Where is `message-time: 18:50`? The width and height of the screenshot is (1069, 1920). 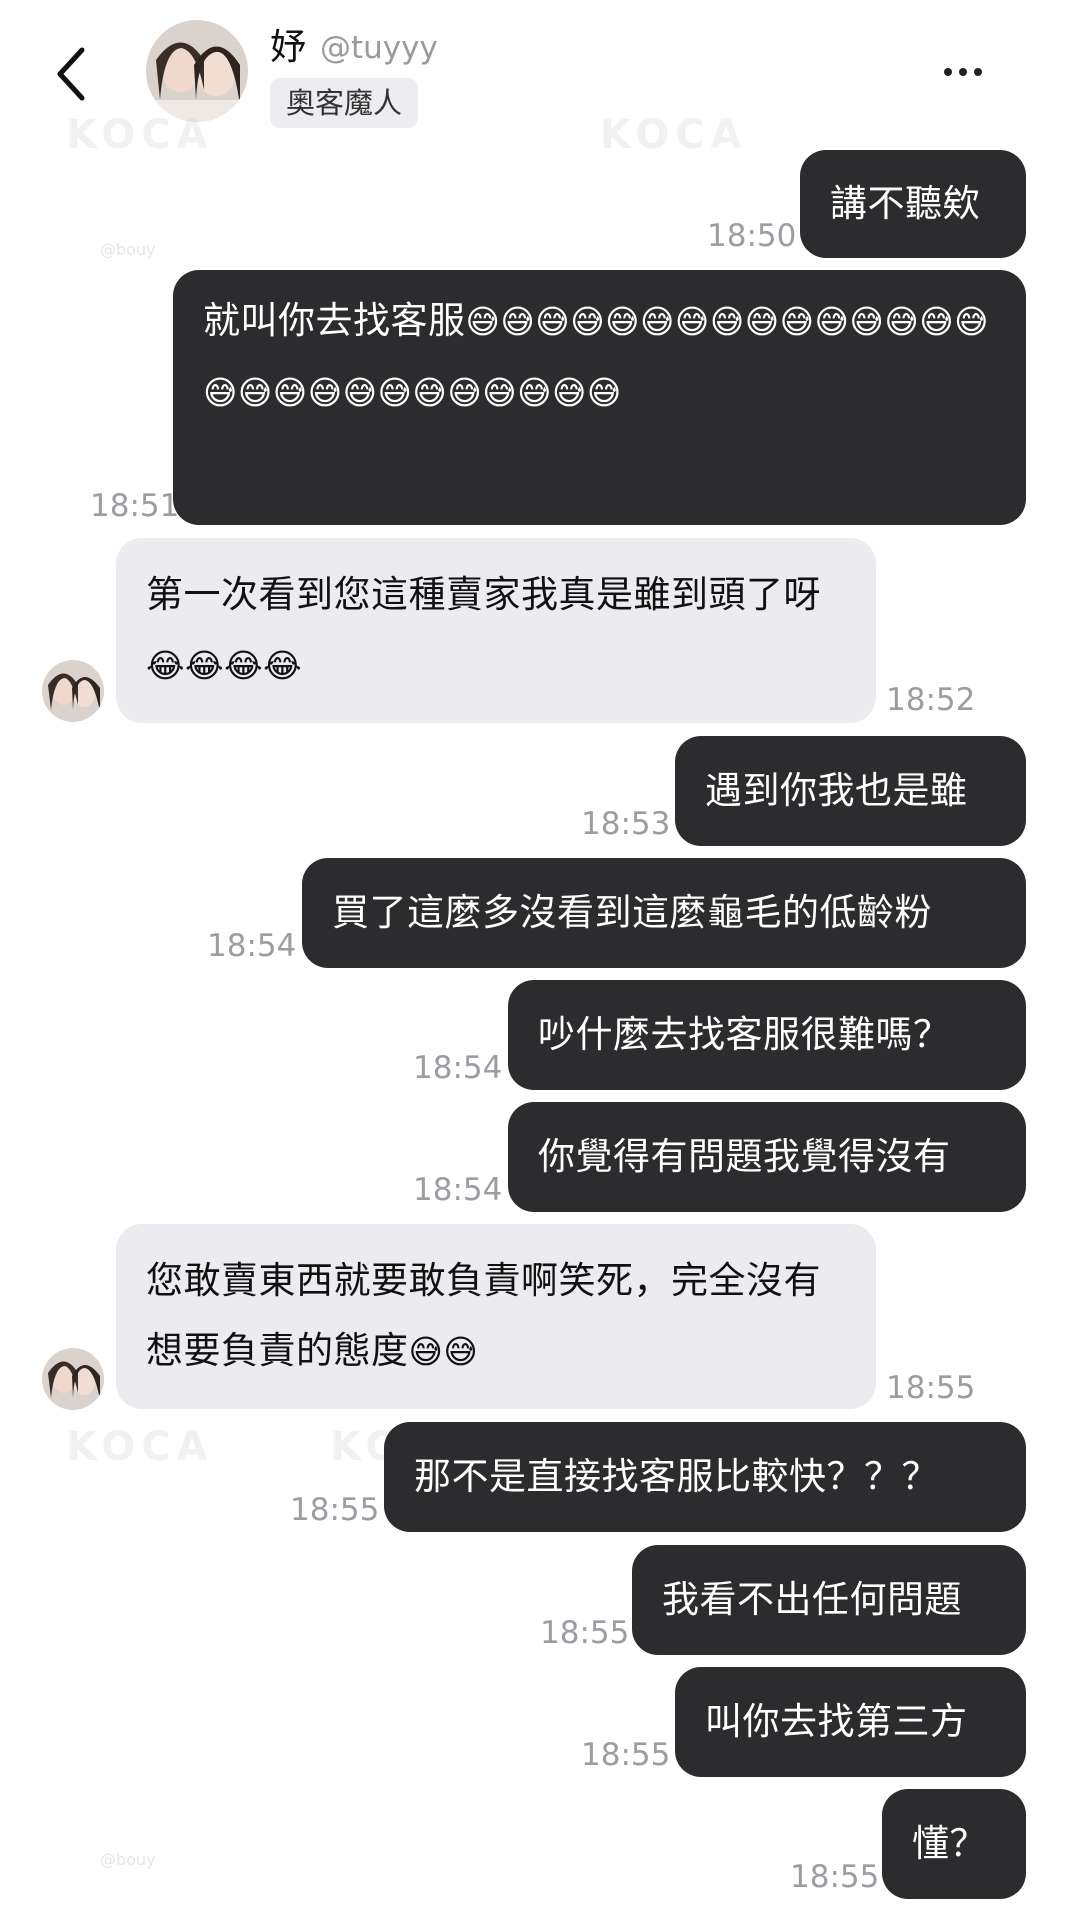 message-time: 18:50 is located at coordinates (752, 236).